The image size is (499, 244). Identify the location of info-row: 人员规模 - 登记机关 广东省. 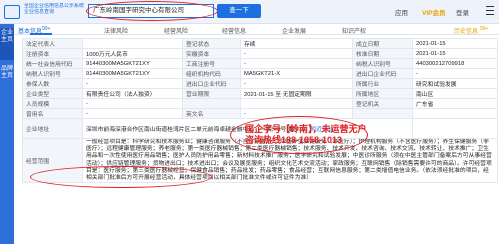
(260, 103).